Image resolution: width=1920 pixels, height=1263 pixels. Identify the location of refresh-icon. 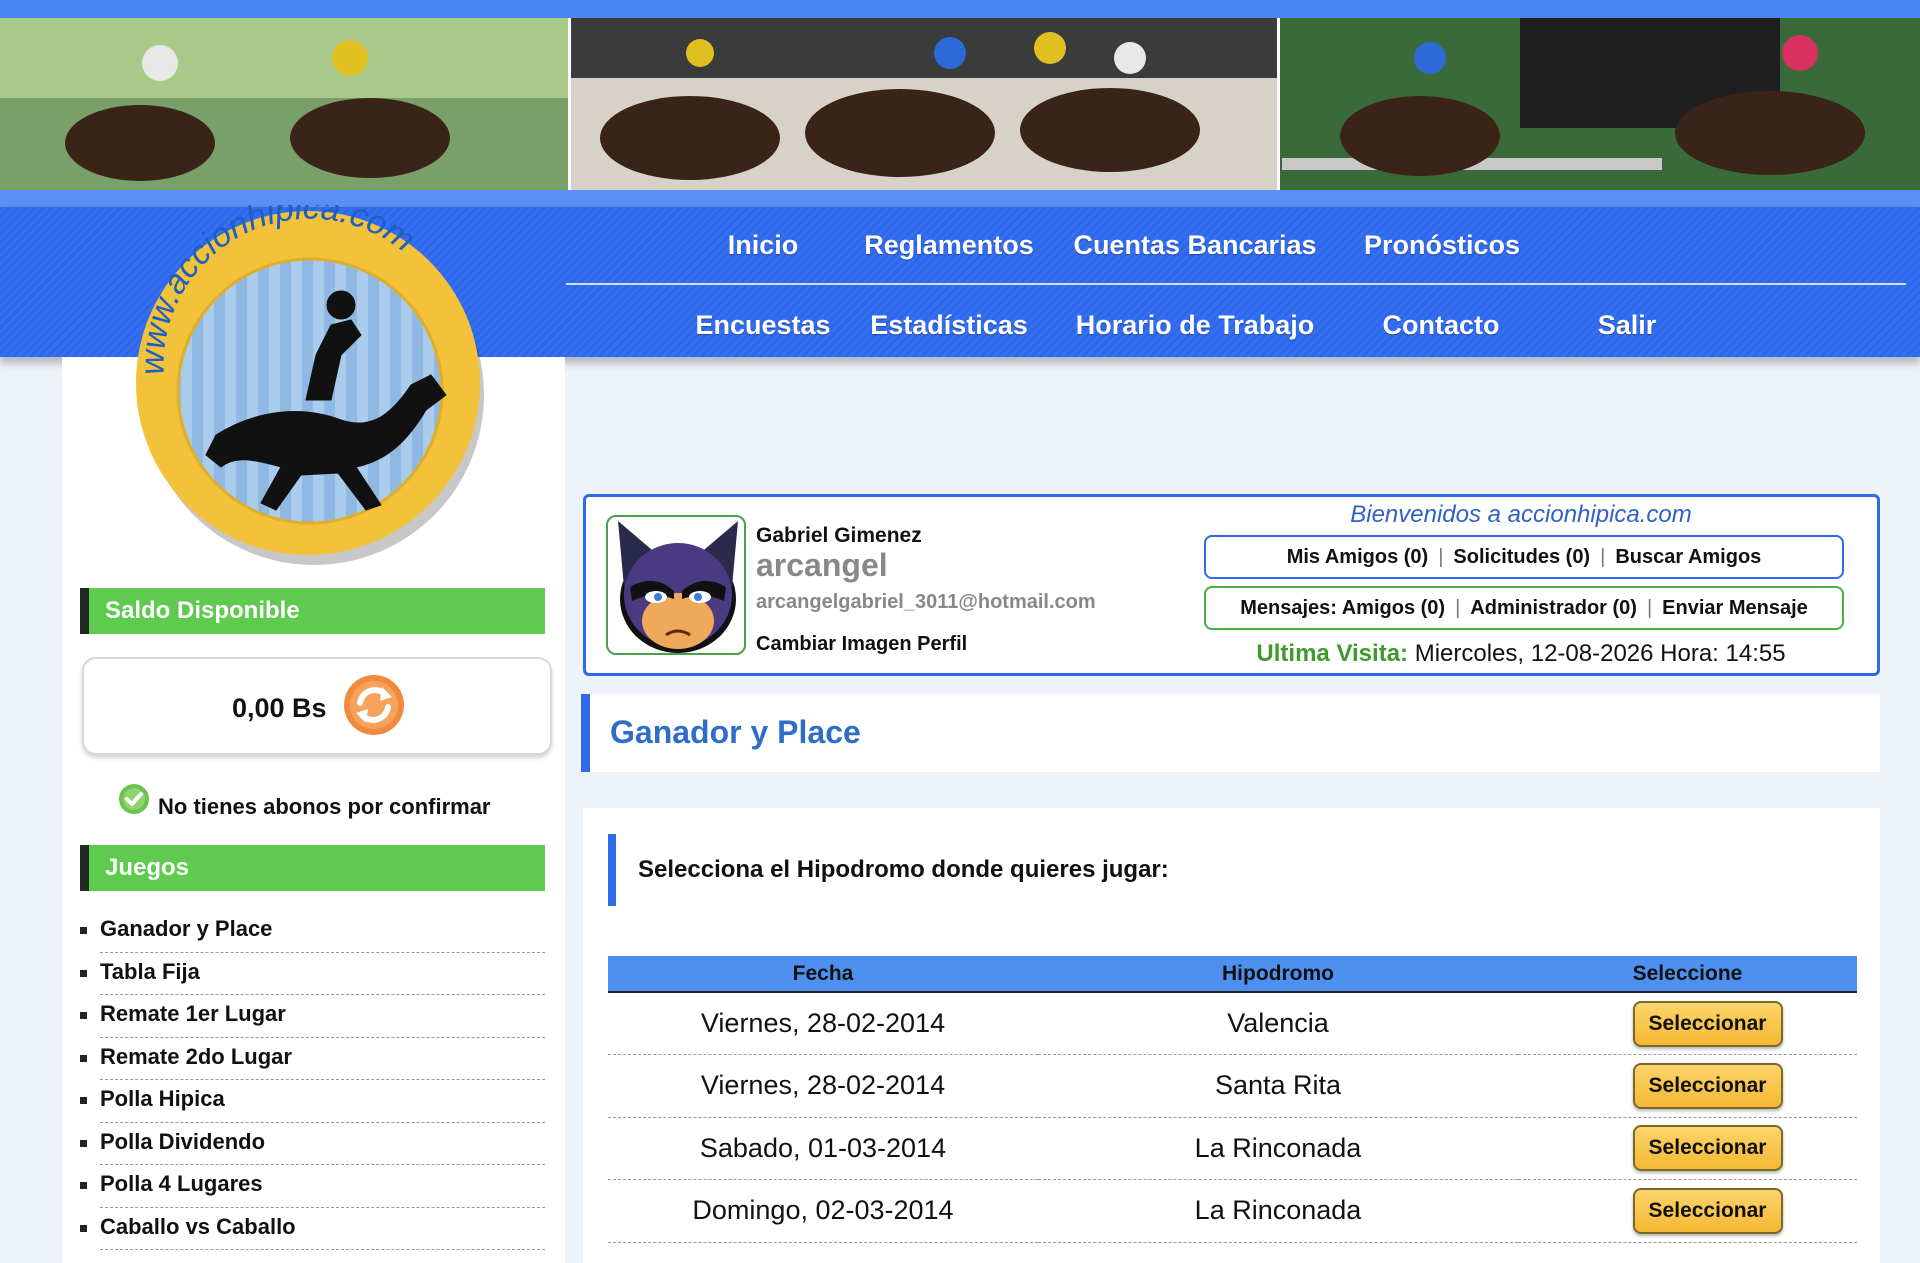
(374, 705).